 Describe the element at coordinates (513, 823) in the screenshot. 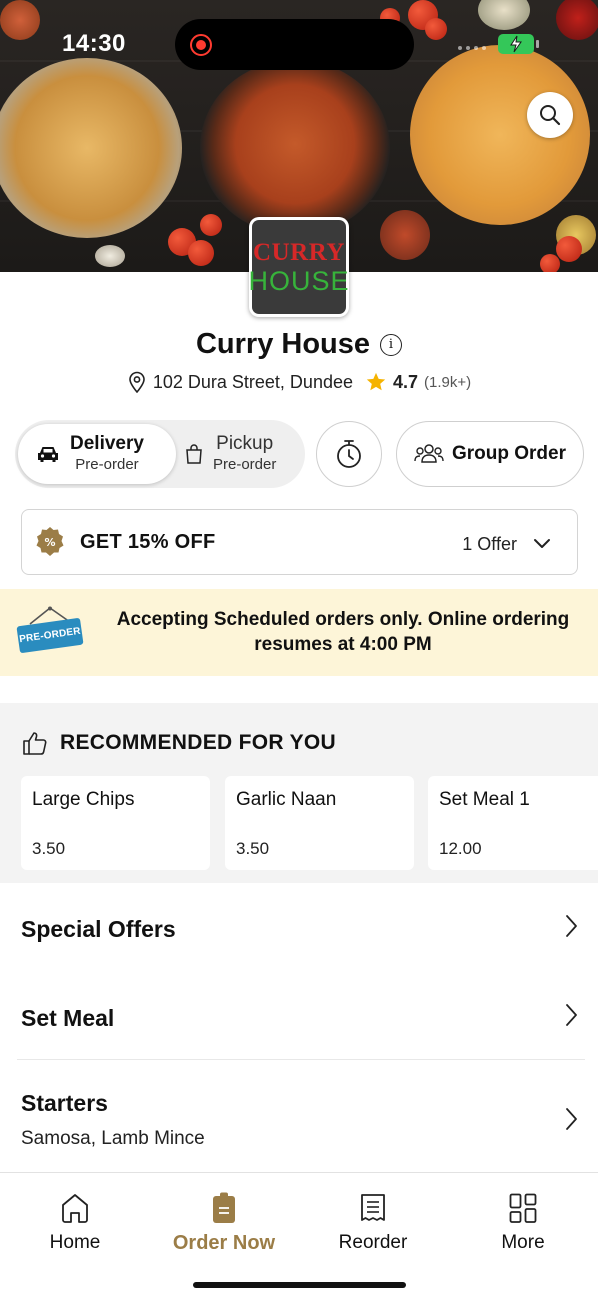

I see `recommended-item: Set Meal 1 12.00` at that location.